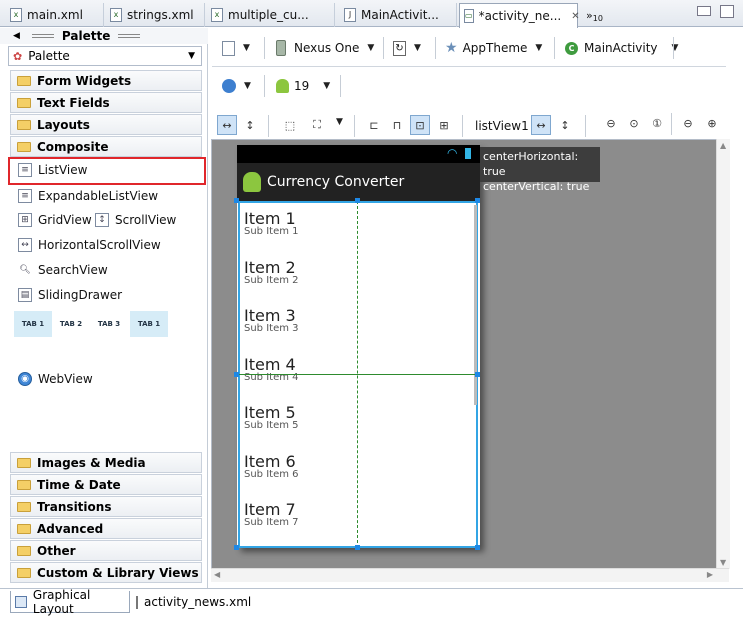 Image resolution: width=743 pixels, height=620 pixels. What do you see at coordinates (106, 80) in the screenshot?
I see `category-form-widgets: Form Widgets` at bounding box center [106, 80].